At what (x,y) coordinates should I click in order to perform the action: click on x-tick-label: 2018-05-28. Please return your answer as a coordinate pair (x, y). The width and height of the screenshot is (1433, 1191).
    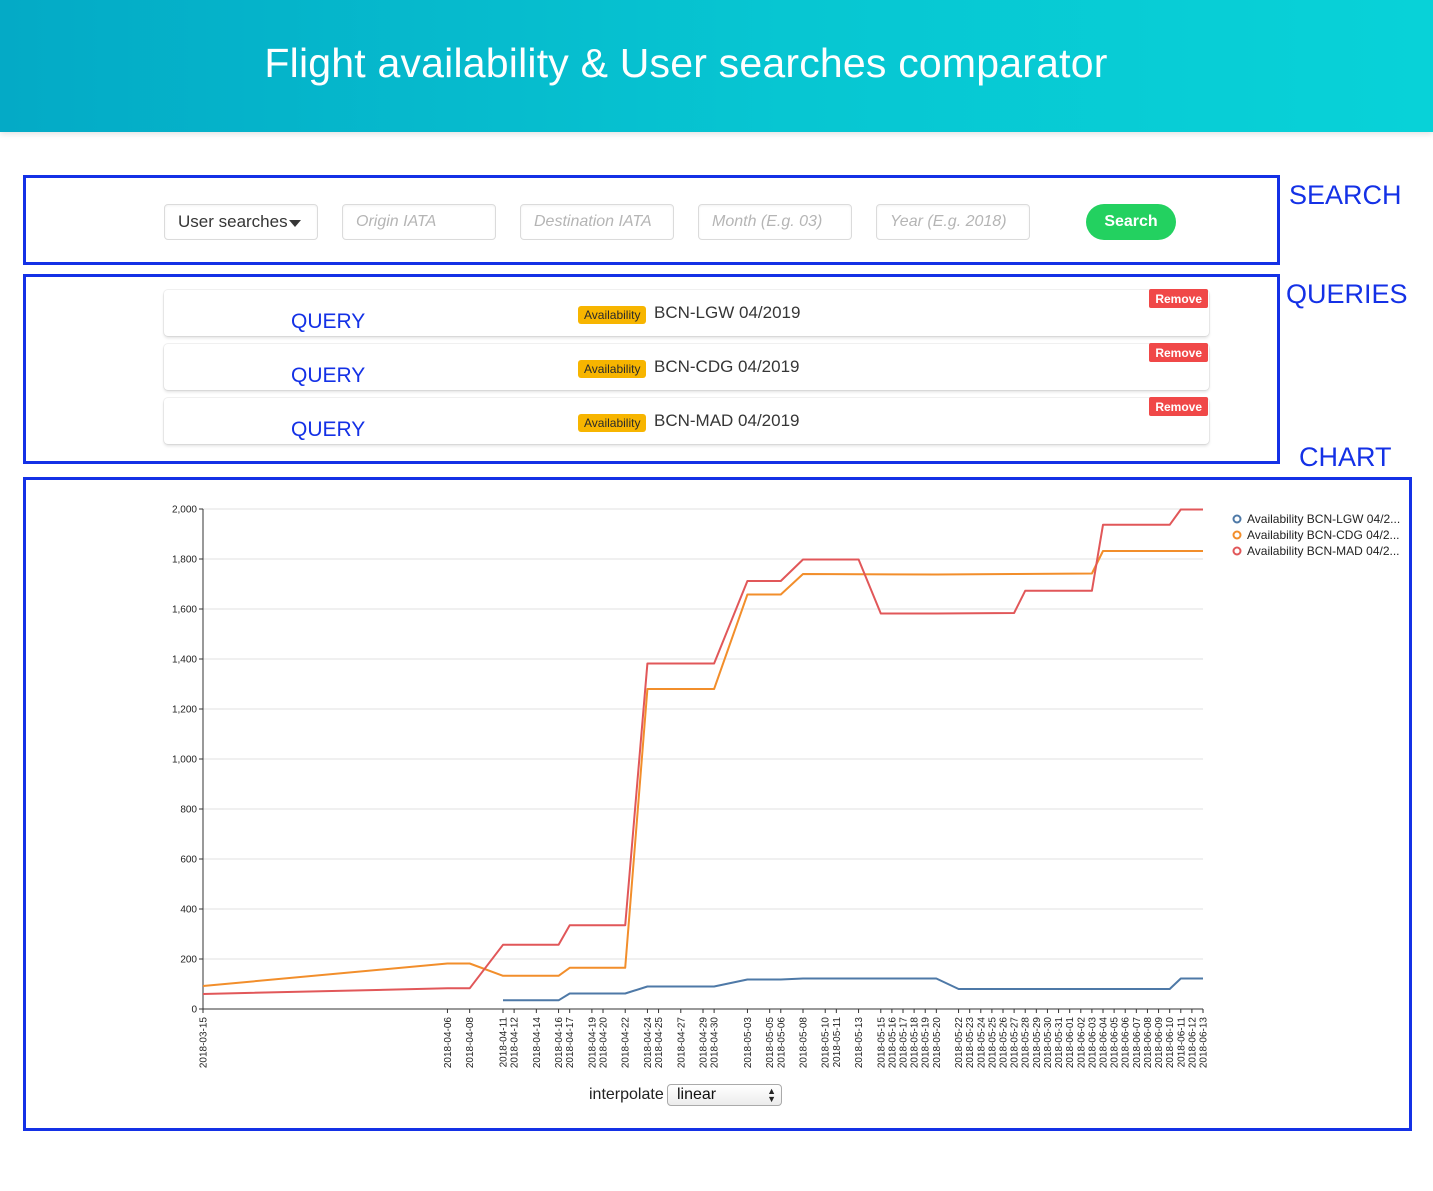
    Looking at the image, I should click on (1026, 1043).